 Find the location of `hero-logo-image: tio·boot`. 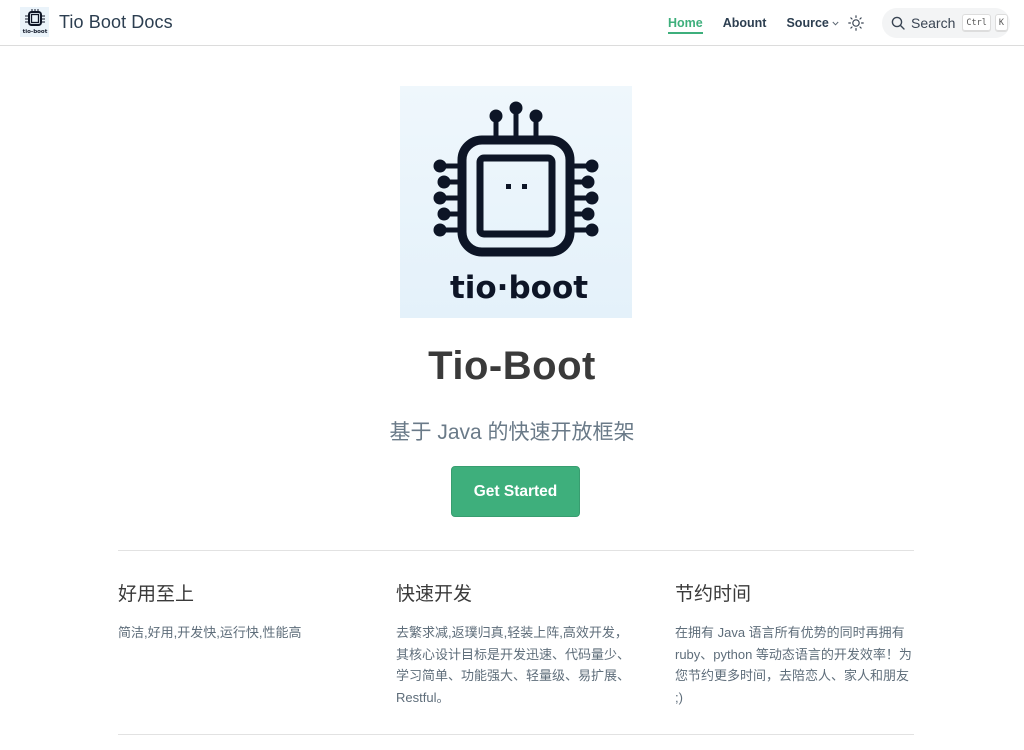

hero-logo-image: tio·boot is located at coordinates (516, 202).